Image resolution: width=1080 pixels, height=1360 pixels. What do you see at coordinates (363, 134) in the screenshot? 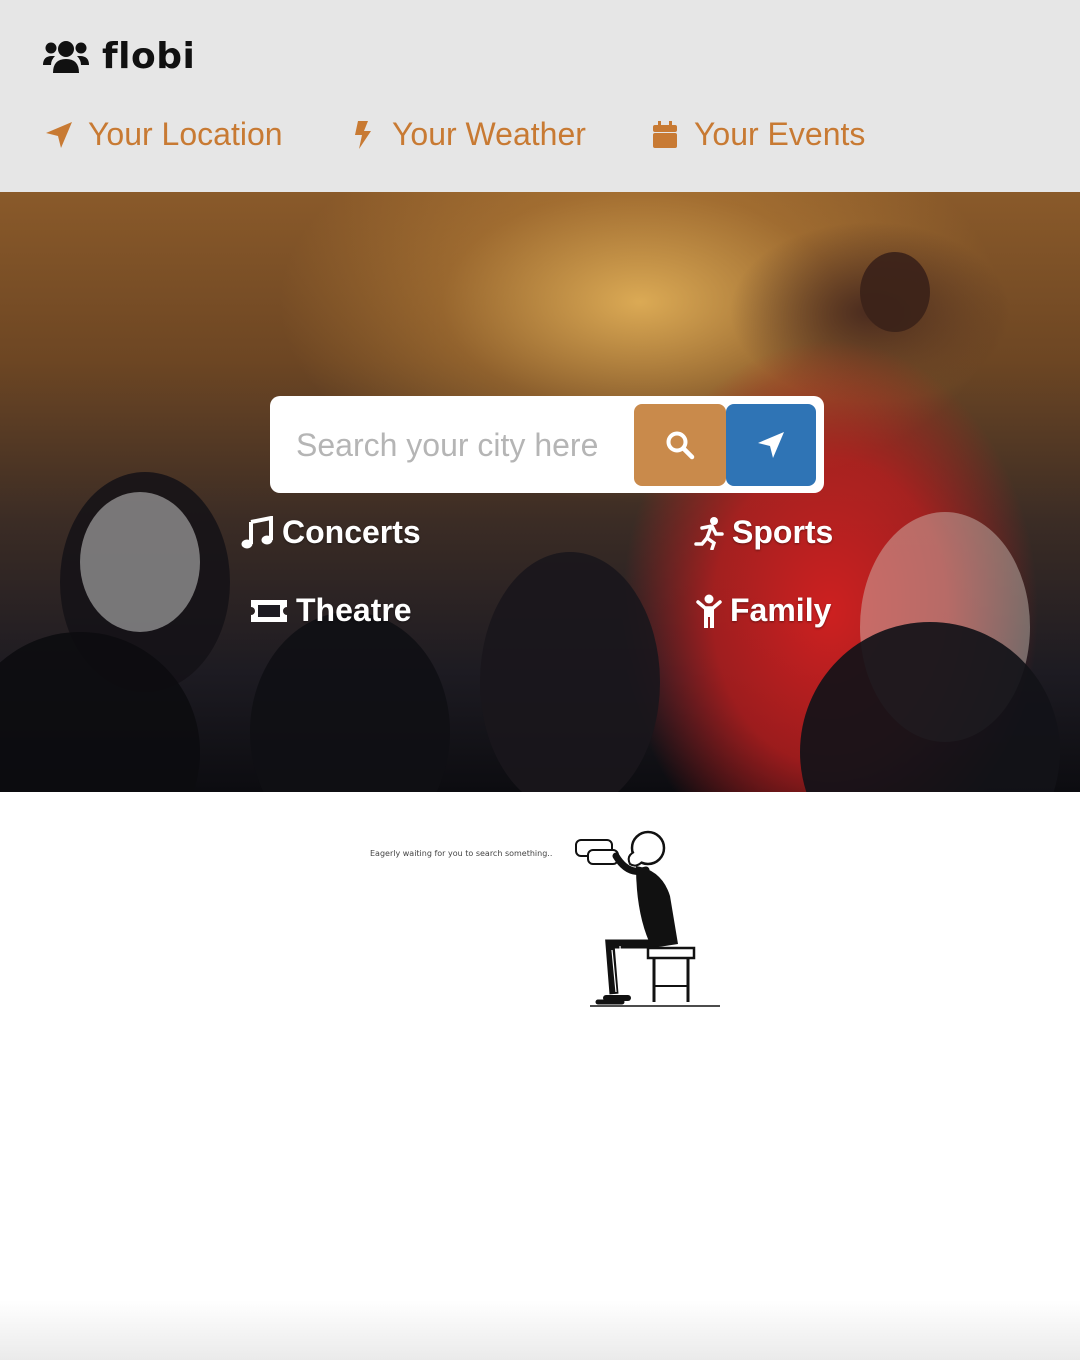
I see `bolt-icon` at bounding box center [363, 134].